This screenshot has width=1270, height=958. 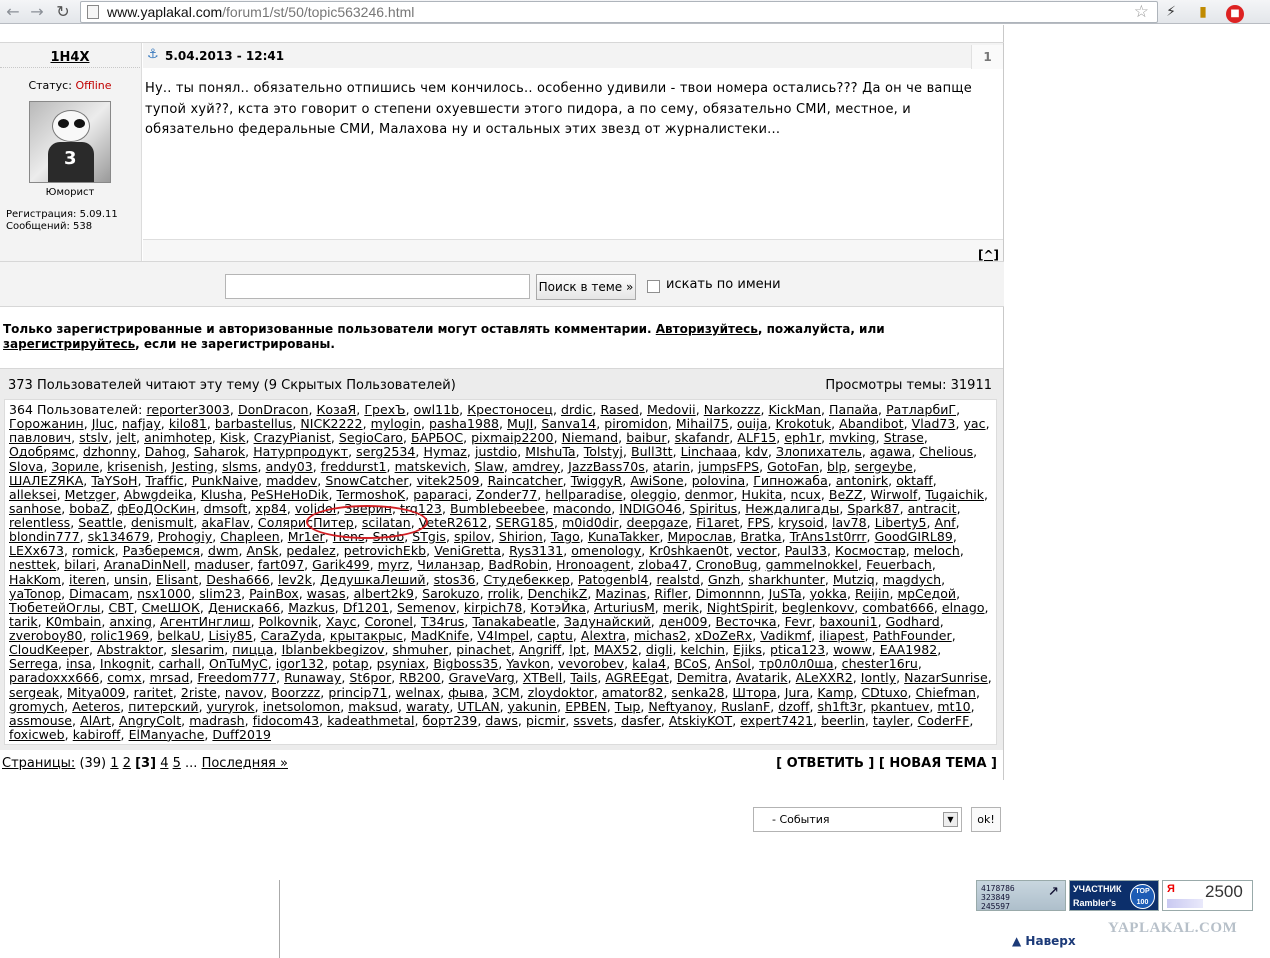 I want to click on online-user-link: daws, so click(x=501, y=720).